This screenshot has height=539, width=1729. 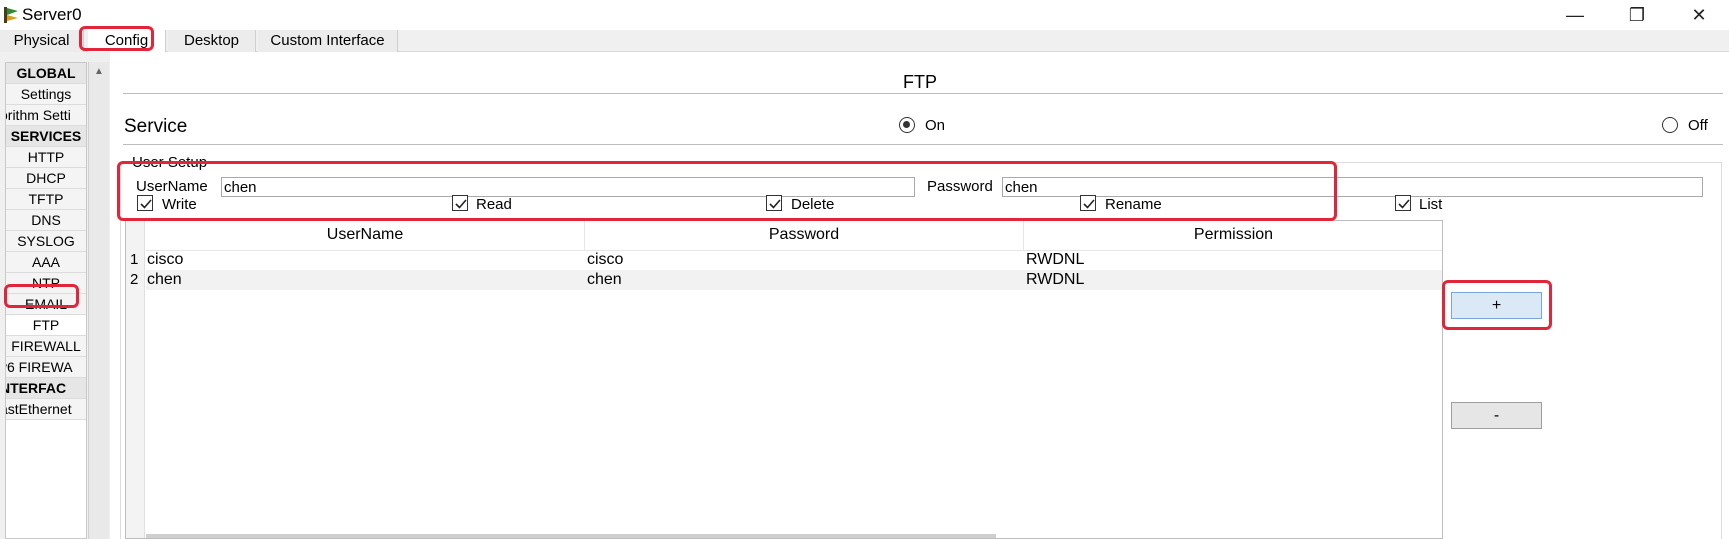 What do you see at coordinates (1496, 305) in the screenshot?
I see `add-user-button: +` at bounding box center [1496, 305].